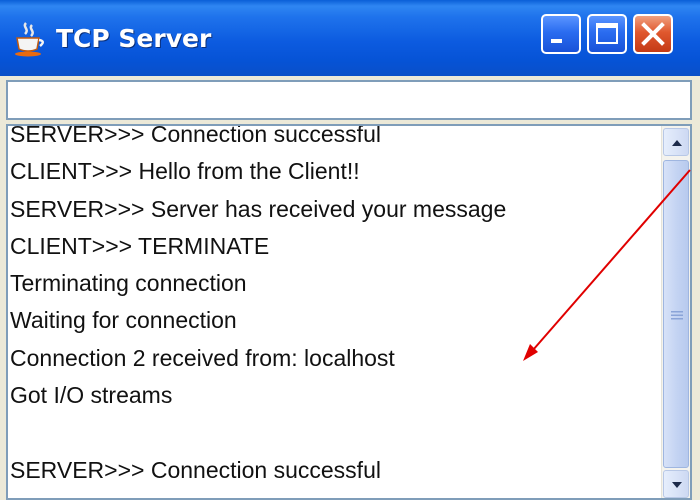  I want to click on log-line: CLIENT>>> TERMINATE, so click(140, 245).